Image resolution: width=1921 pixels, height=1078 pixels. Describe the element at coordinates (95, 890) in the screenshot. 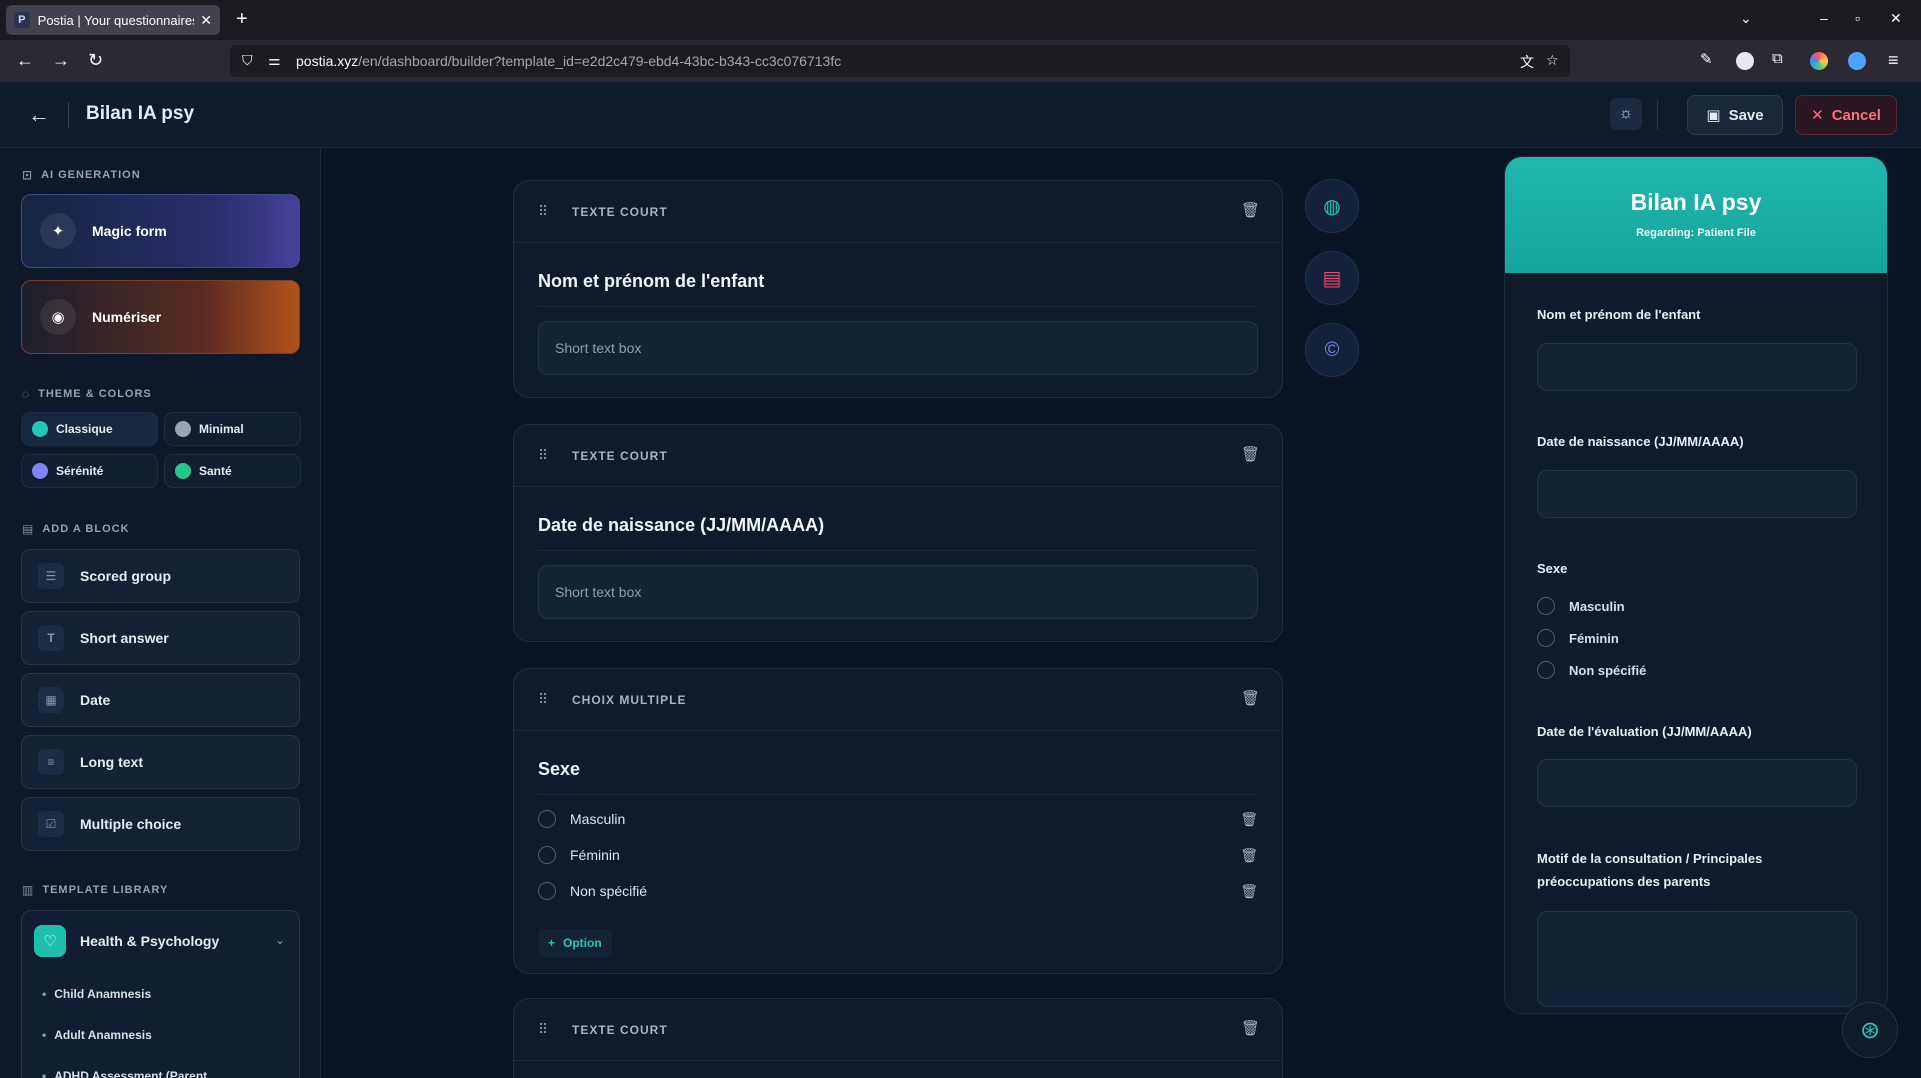

I see `template-library-heading: ▥ TEMPLATE LIBRARY` at that location.